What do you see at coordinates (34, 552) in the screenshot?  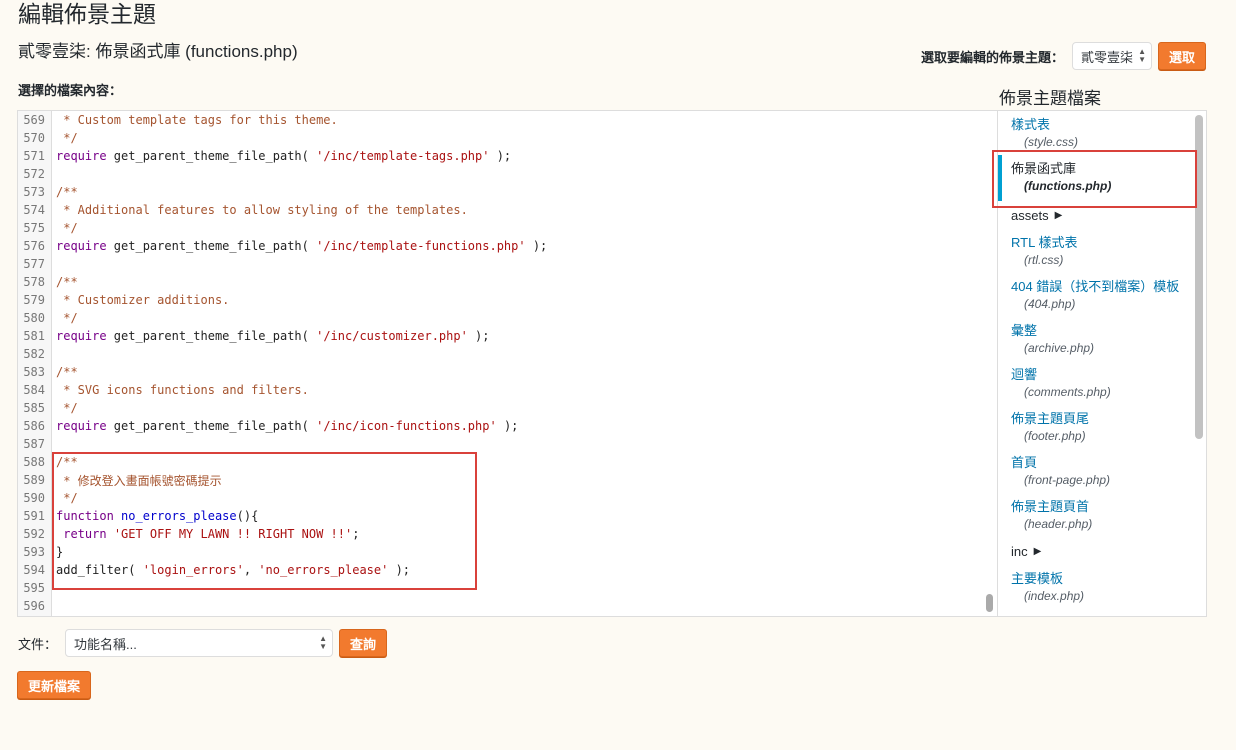 I see `line-number: 593` at bounding box center [34, 552].